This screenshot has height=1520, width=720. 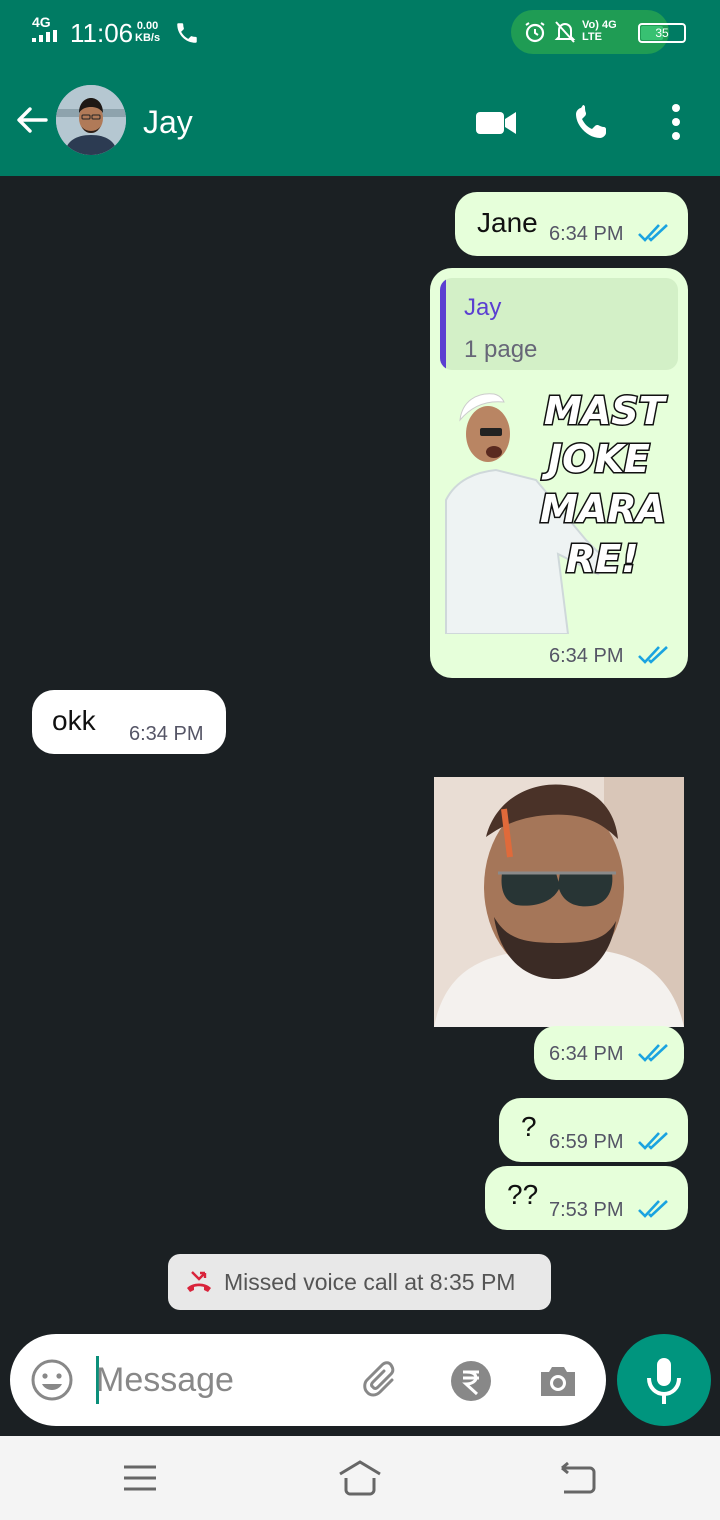 What do you see at coordinates (606, 411) in the screenshot?
I see `sticker-text-line: MAST` at bounding box center [606, 411].